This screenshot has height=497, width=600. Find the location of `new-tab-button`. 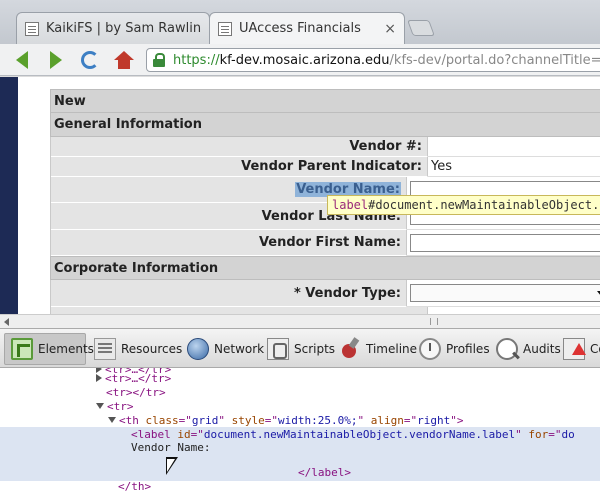

new-tab-button is located at coordinates (421, 28).